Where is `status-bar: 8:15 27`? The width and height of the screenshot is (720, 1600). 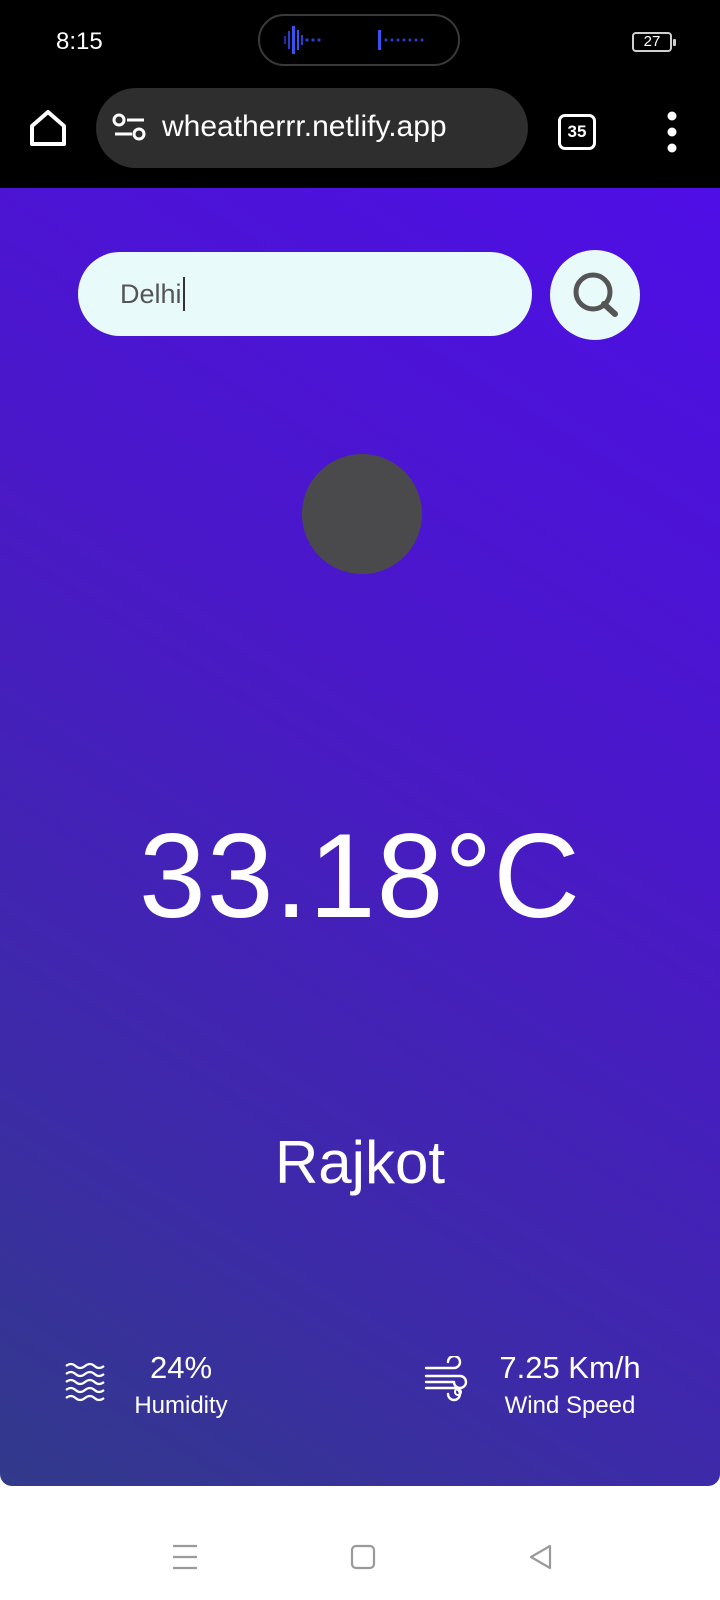
status-bar: 8:15 27 is located at coordinates (360, 42).